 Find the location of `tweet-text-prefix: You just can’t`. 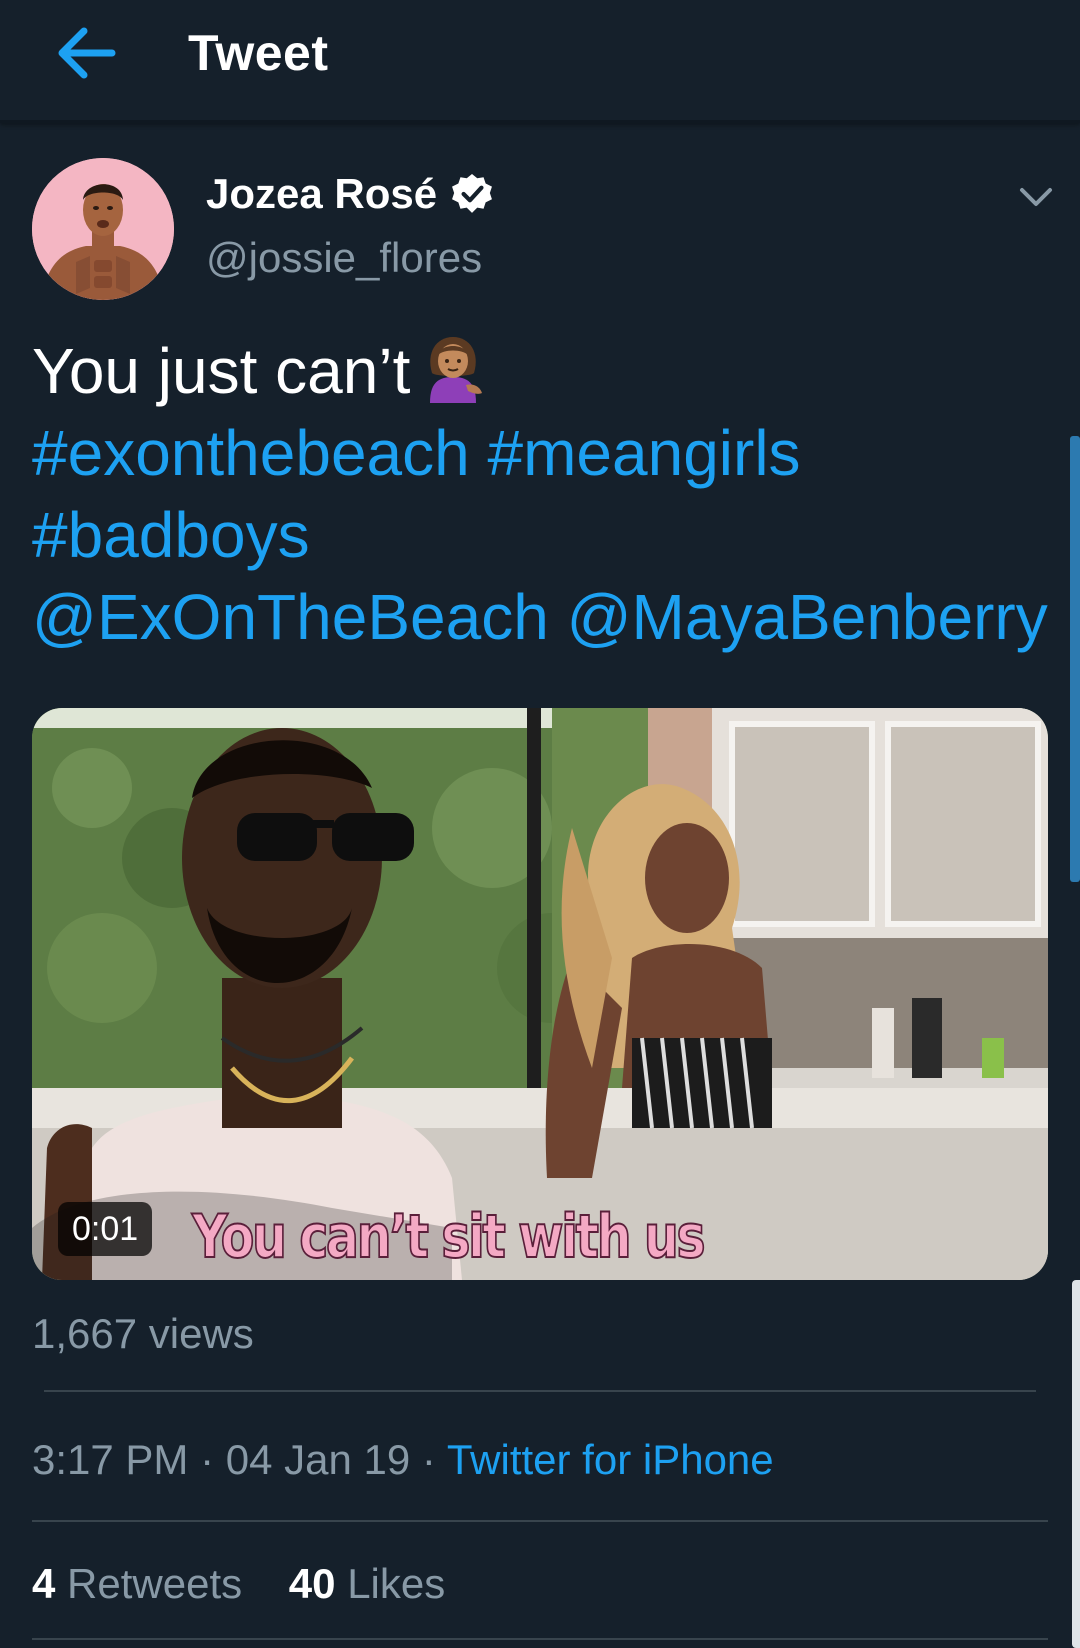

tweet-text-prefix: You just can’t is located at coordinates (221, 371).